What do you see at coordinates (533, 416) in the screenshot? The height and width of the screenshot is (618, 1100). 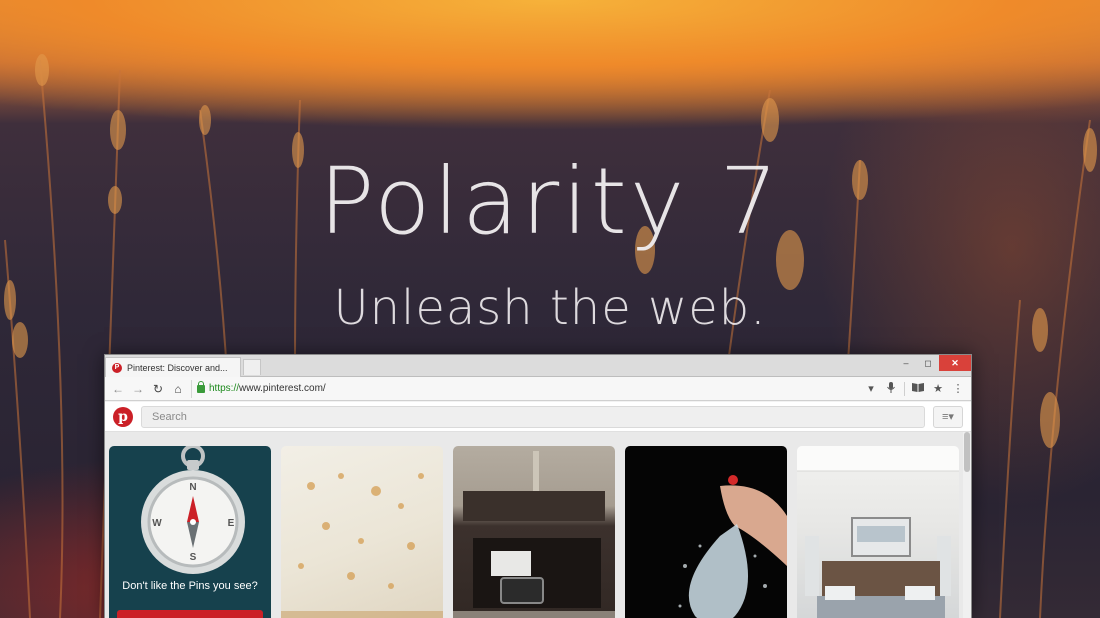 I see `search-input: Search` at bounding box center [533, 416].